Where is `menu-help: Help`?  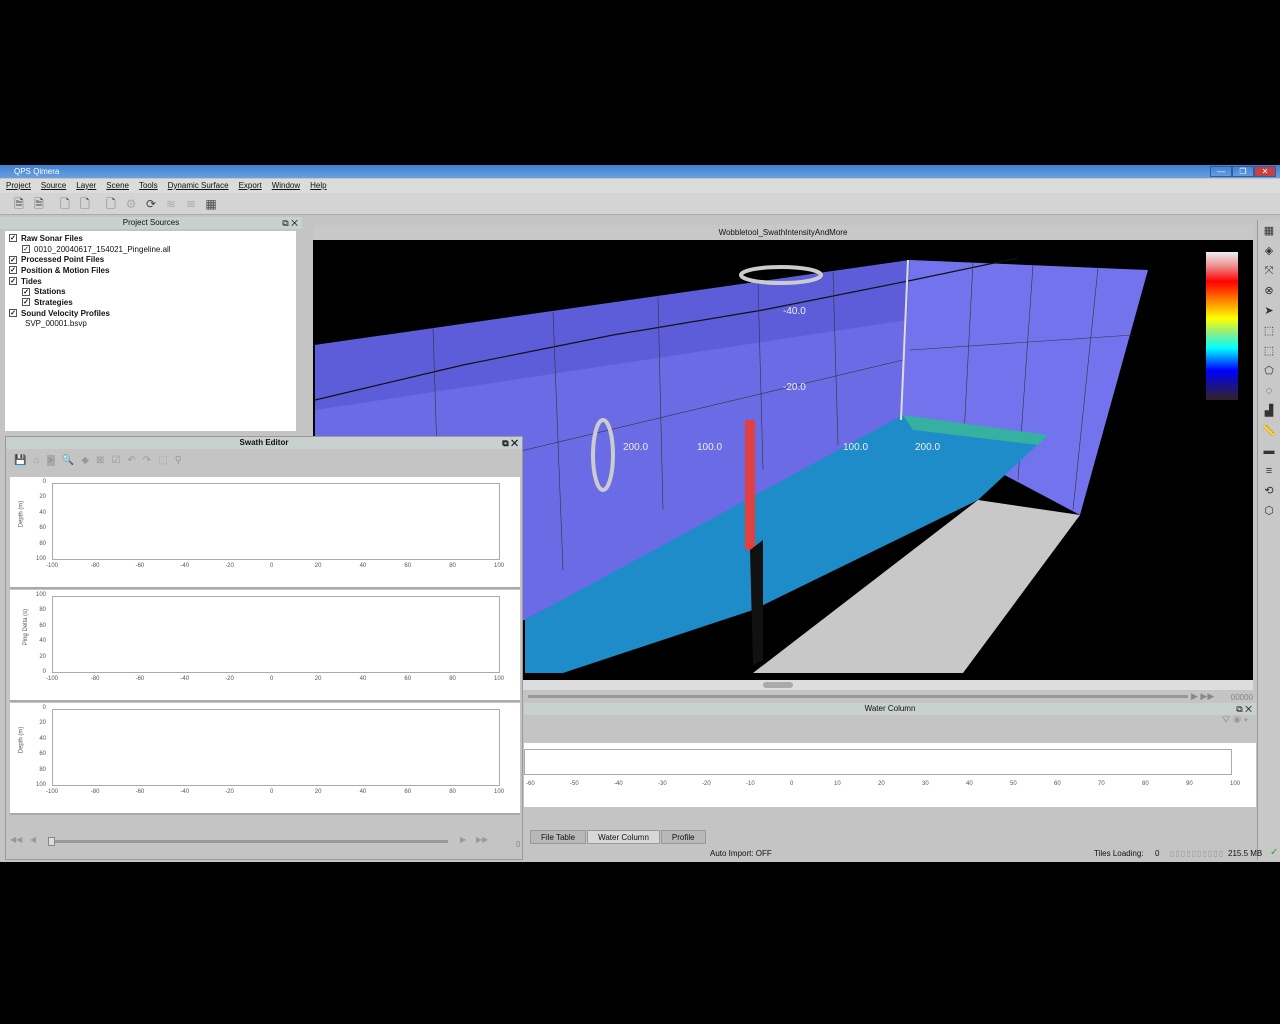
menu-help: Help is located at coordinates (318, 186).